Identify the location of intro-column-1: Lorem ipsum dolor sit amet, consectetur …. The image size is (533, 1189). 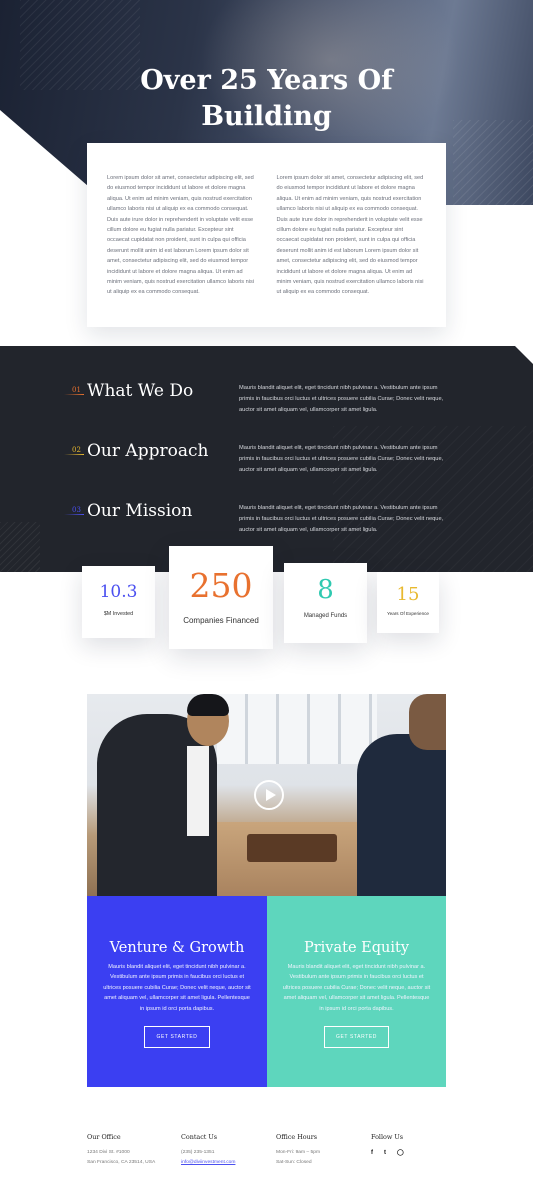
(181, 235).